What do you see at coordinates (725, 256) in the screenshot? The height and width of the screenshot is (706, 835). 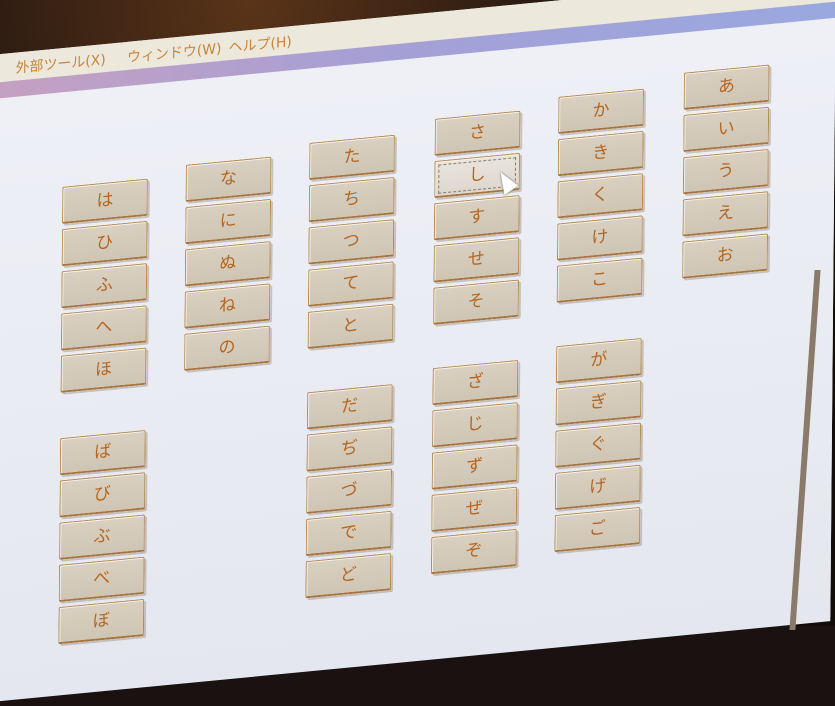 I see `kana-key: お` at bounding box center [725, 256].